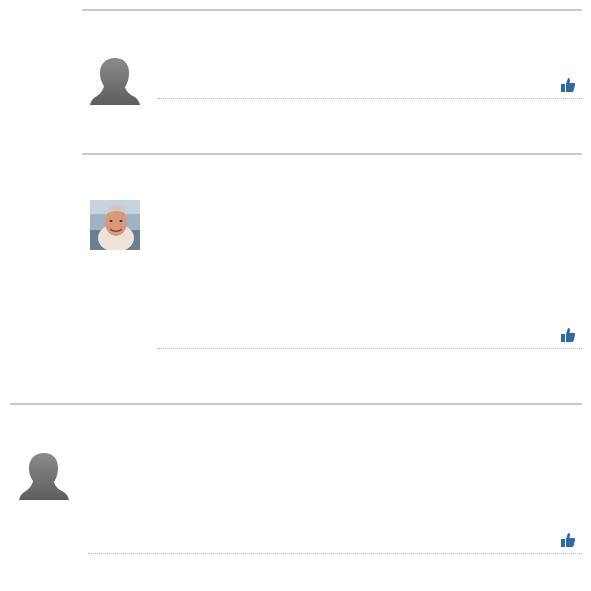 Image resolution: width=591 pixels, height=591 pixels. I want to click on photo-avatar, so click(115, 225).